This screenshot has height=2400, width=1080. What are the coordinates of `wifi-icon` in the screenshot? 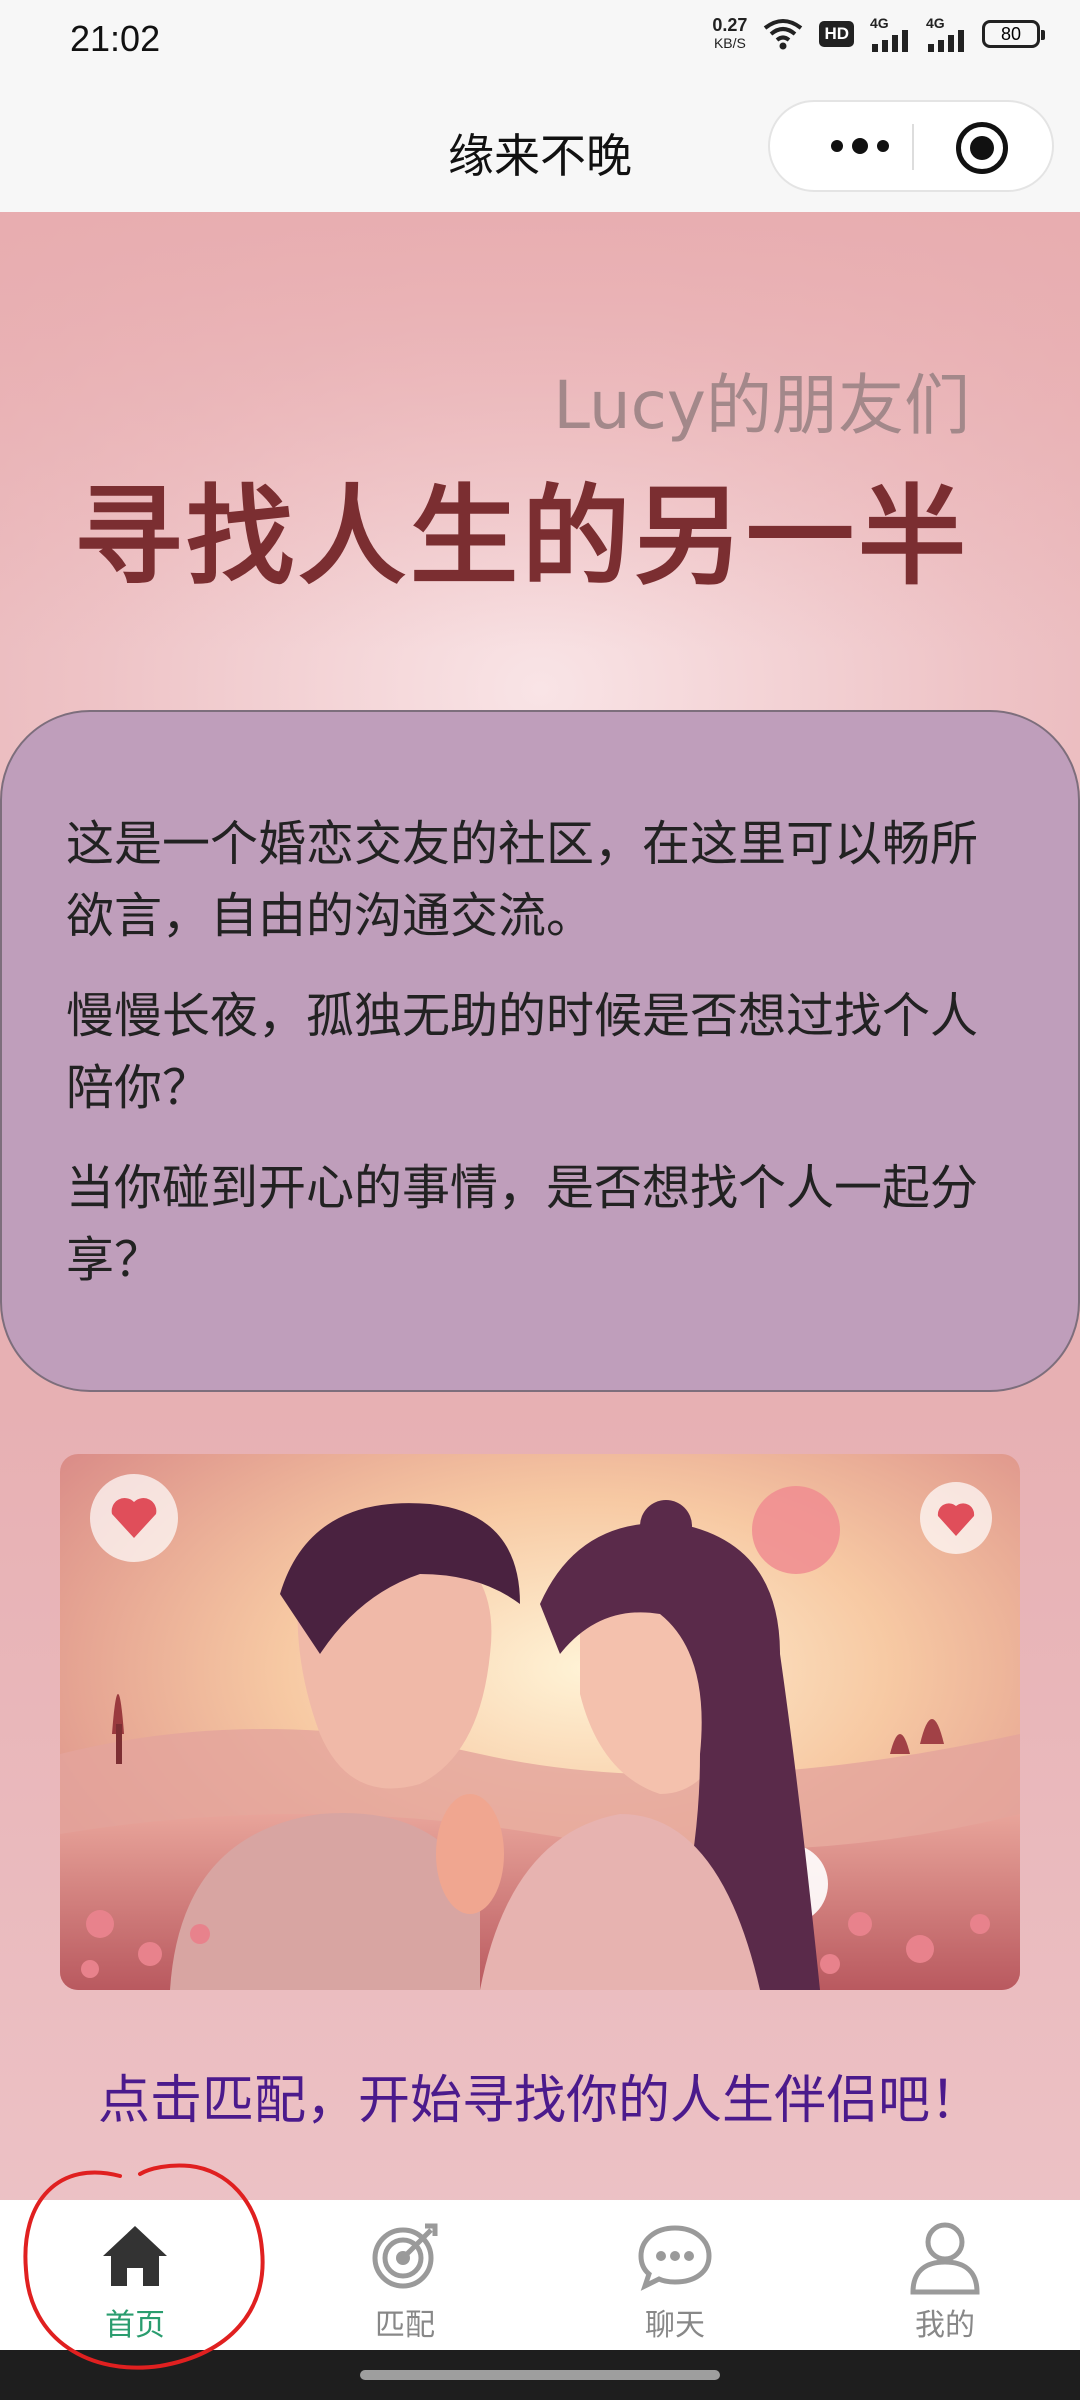 It's located at (783, 34).